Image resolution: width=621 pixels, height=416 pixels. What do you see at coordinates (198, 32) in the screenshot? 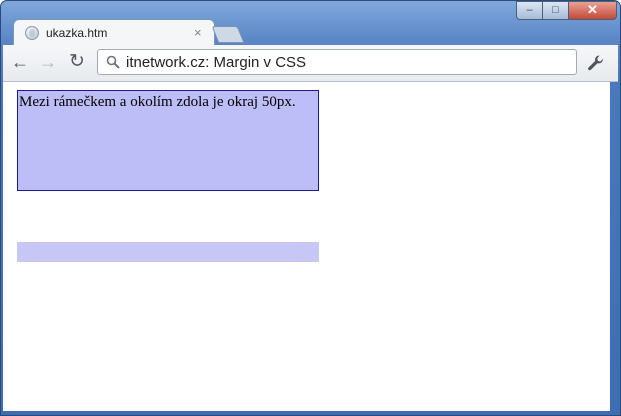
I see `tab-close-button: ×` at bounding box center [198, 32].